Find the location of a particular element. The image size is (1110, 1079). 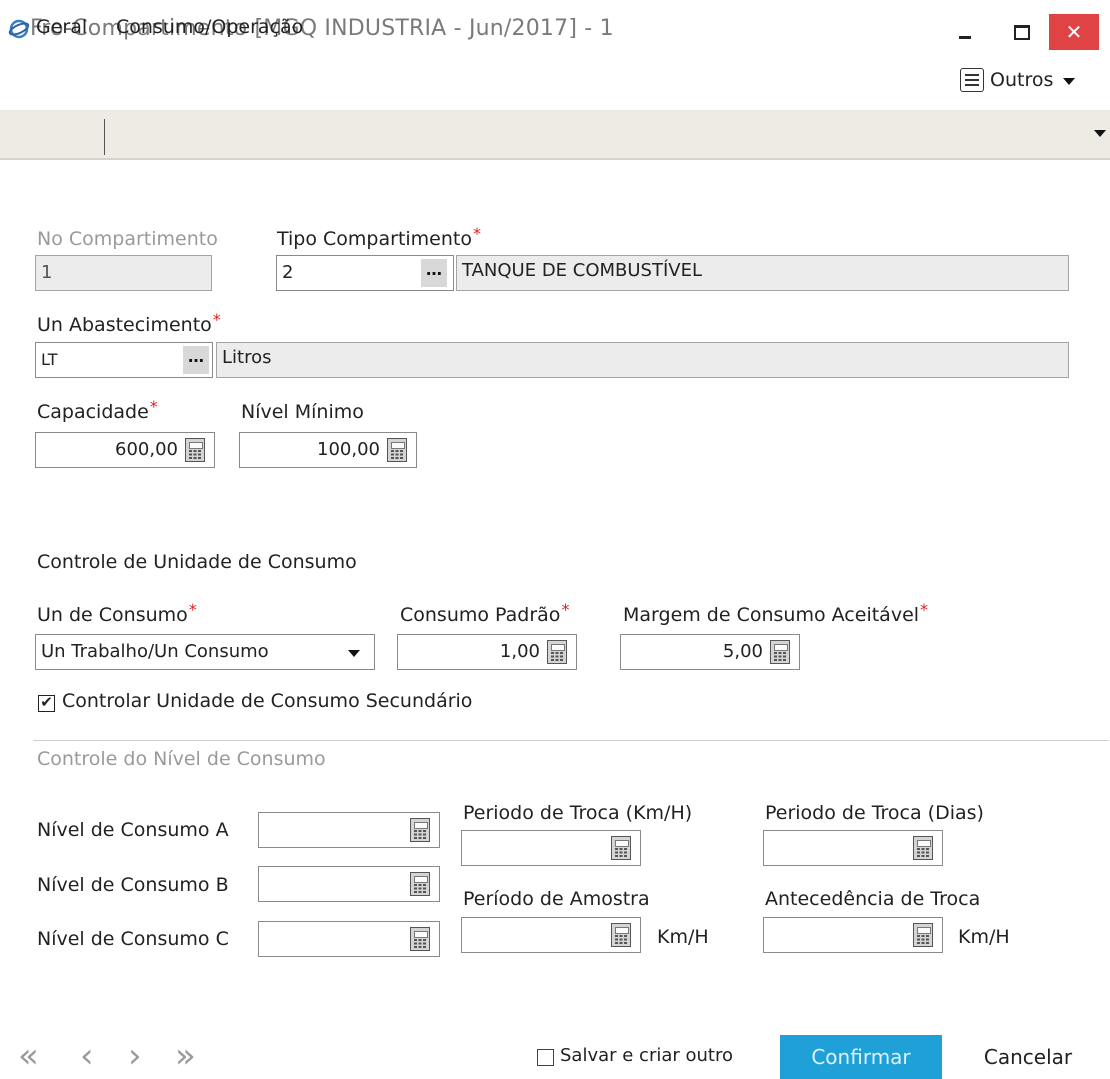

antecedencia-unit: Km/H is located at coordinates (984, 937).